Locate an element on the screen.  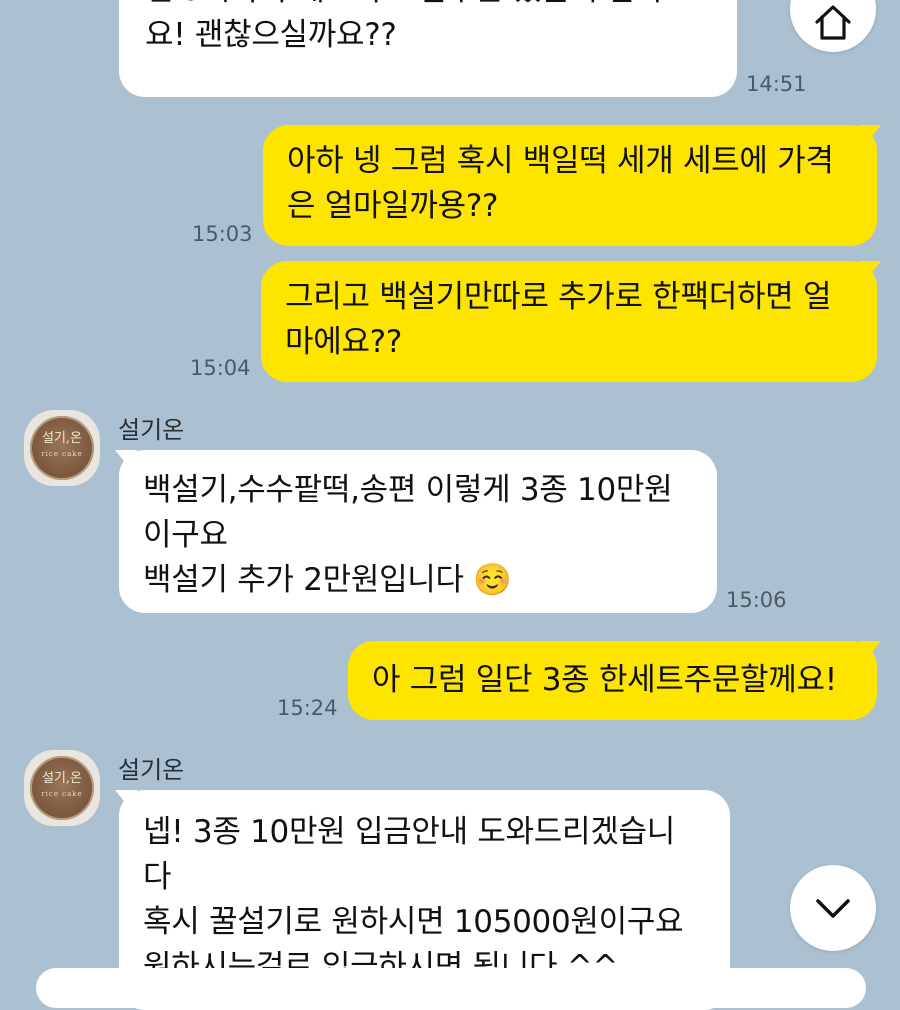
message-bubble-outgoing: 아하 넹 그럼 혹시 백일떡 세개 세트에 가격 은 얼마일까용?? is located at coordinates (572, 185).